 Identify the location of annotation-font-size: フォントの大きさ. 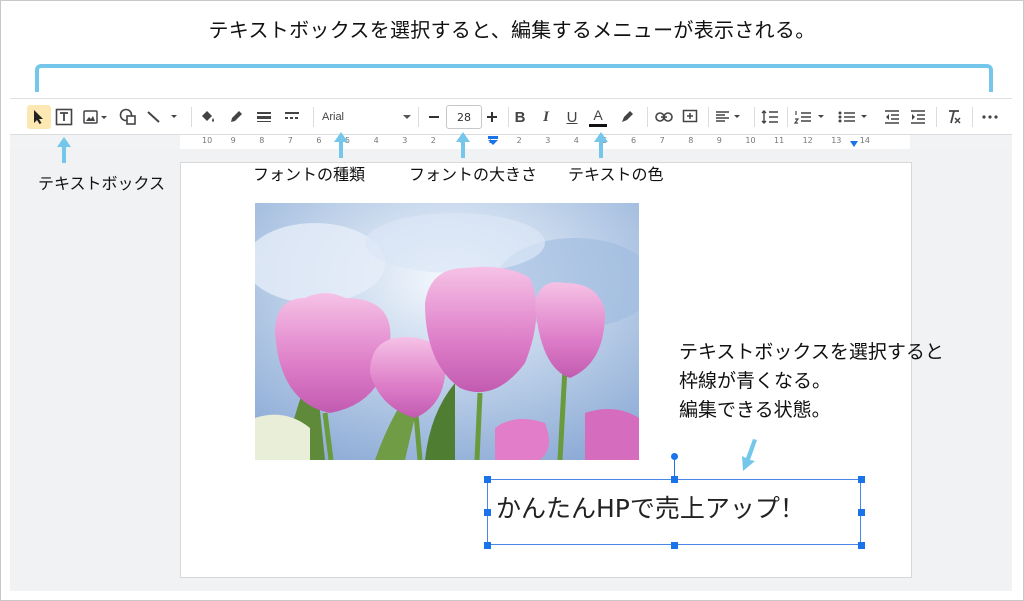
(473, 174).